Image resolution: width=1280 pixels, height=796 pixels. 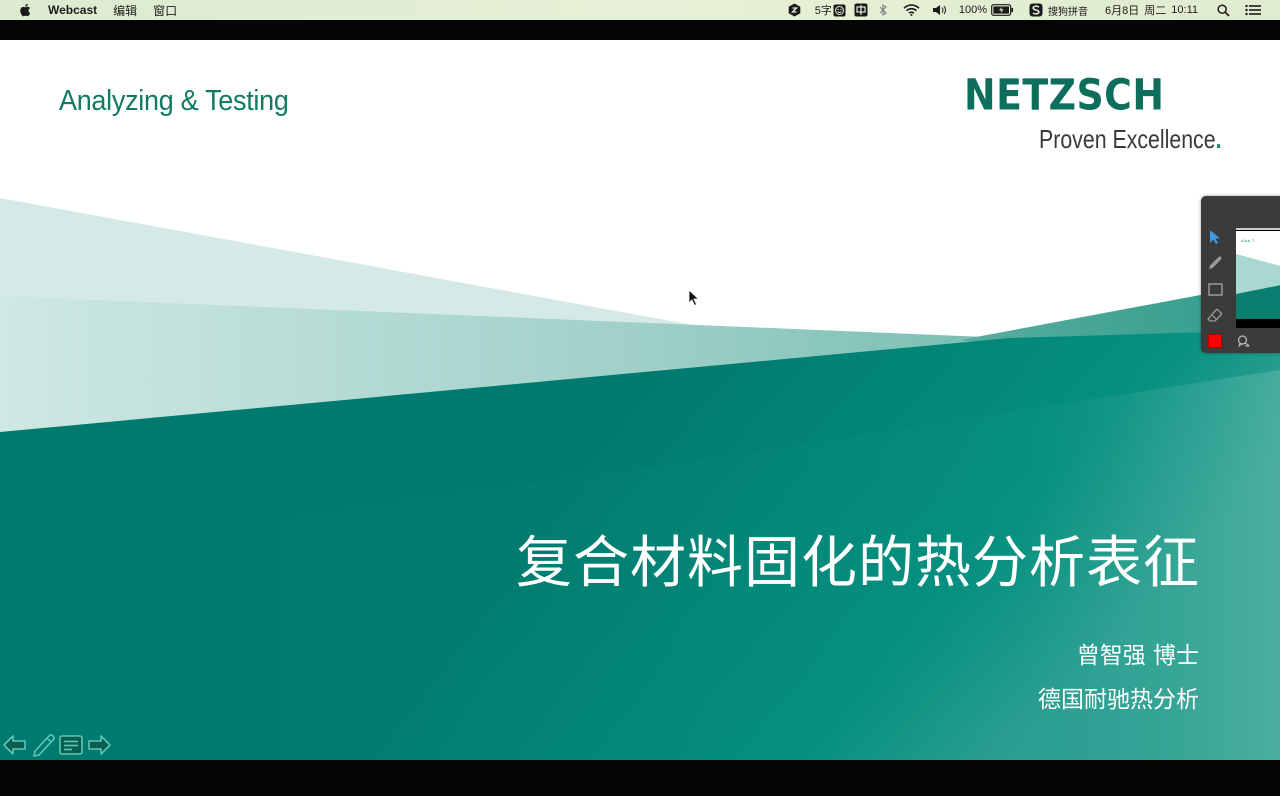 I want to click on chat-bubbles-icon, so click(x=1243, y=340).